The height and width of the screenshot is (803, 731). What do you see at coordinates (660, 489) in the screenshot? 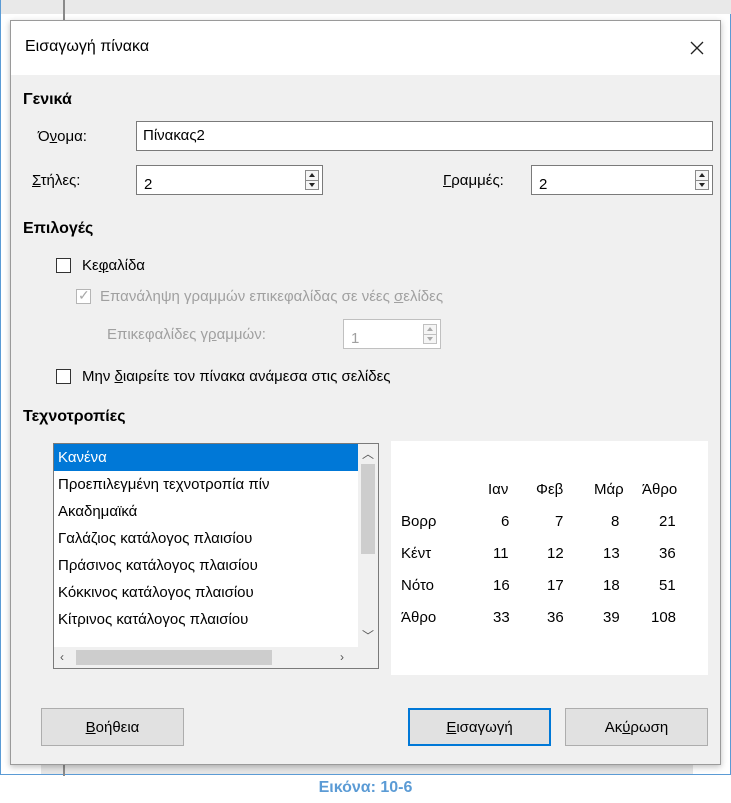
I see `preview-col-header: Άθρο` at bounding box center [660, 489].